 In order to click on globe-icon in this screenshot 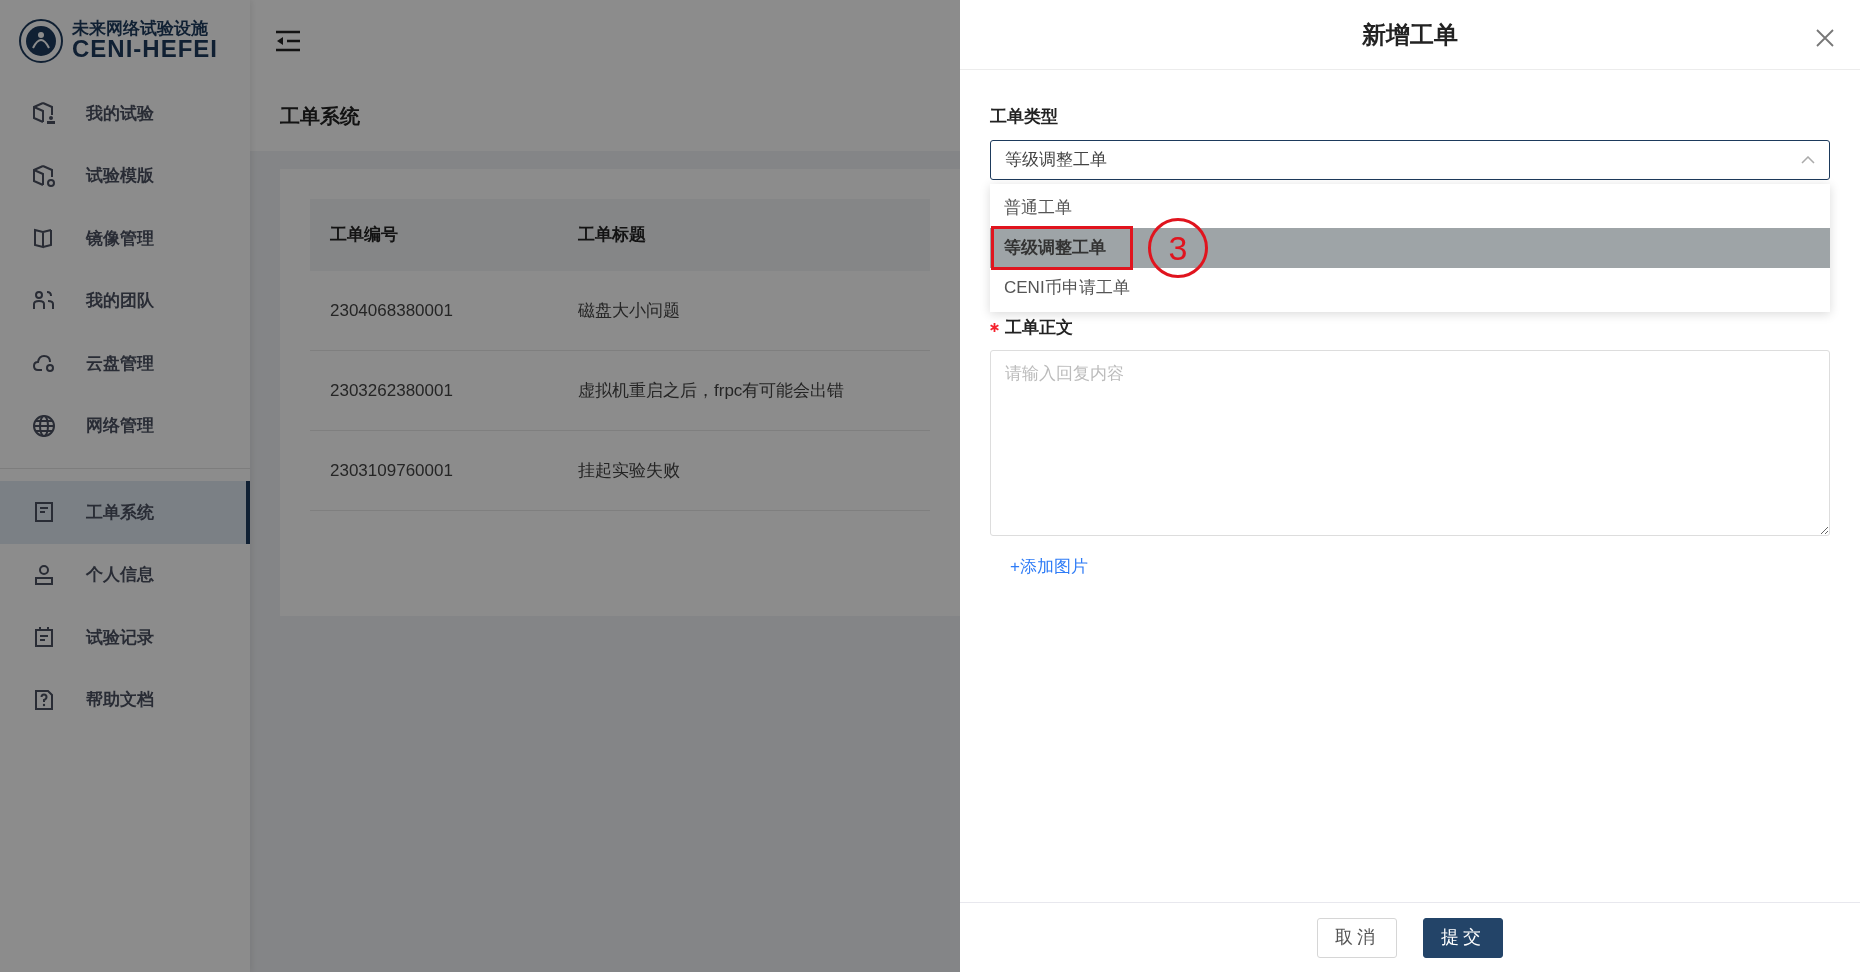, I will do `click(44, 425)`.